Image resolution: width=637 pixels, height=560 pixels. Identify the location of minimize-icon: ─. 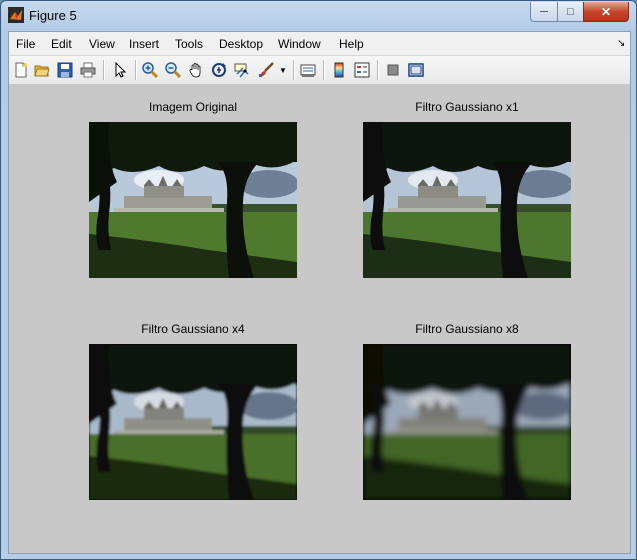
(544, 11).